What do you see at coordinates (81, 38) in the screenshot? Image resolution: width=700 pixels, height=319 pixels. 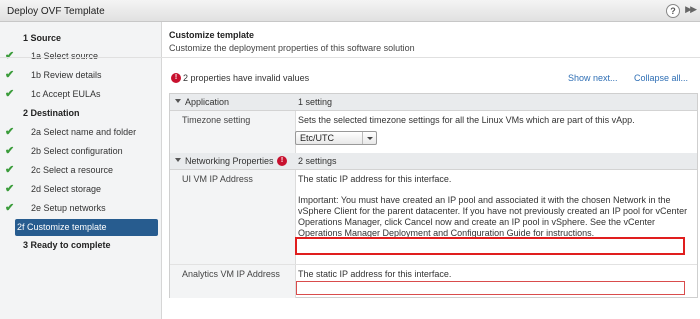 I see `step-1-source: 1 Source` at bounding box center [81, 38].